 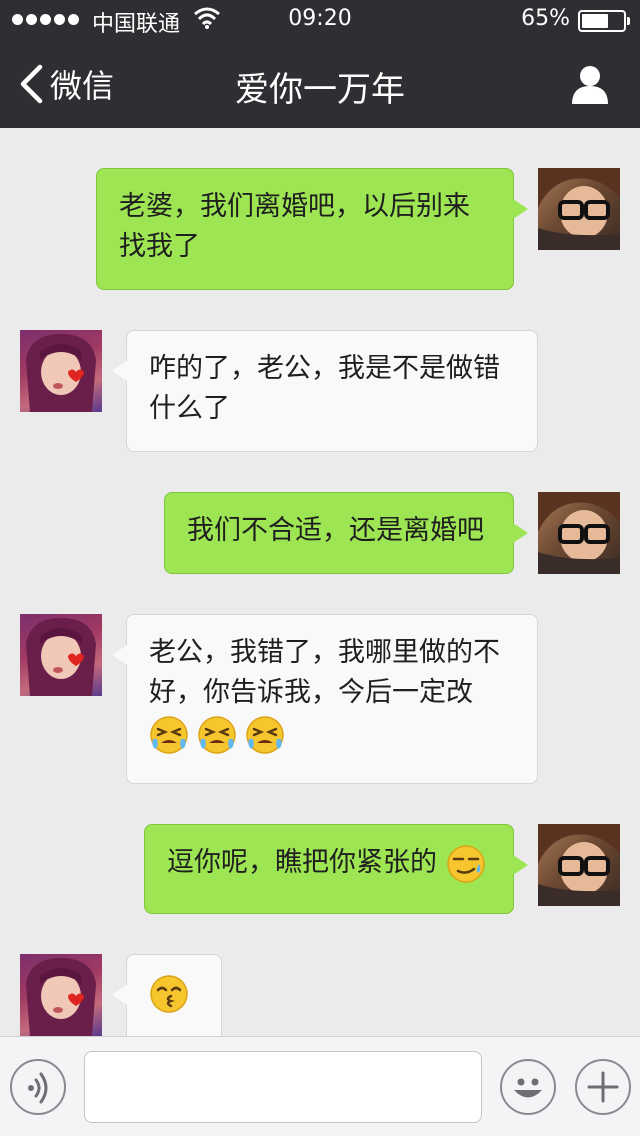 What do you see at coordinates (332, 735) in the screenshot?
I see `emoji-row` at bounding box center [332, 735].